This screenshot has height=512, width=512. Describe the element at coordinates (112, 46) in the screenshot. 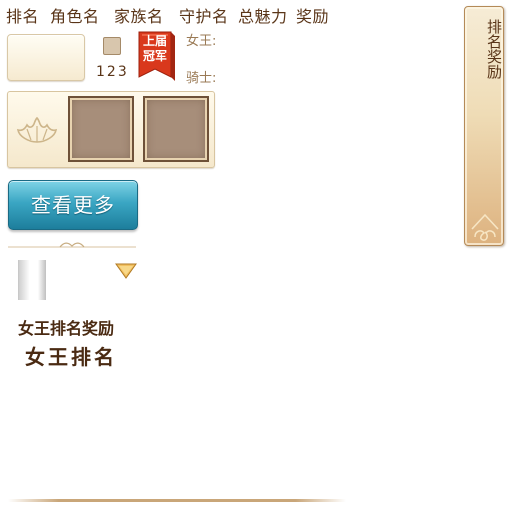

I see `small-square-icon` at that location.